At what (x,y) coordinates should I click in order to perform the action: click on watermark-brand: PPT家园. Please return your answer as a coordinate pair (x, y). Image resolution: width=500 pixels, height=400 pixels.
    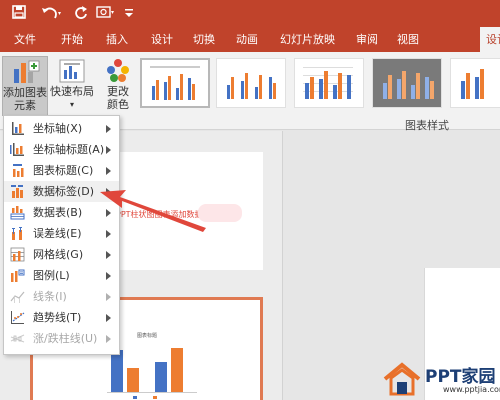
    Looking at the image, I should click on (460, 377).